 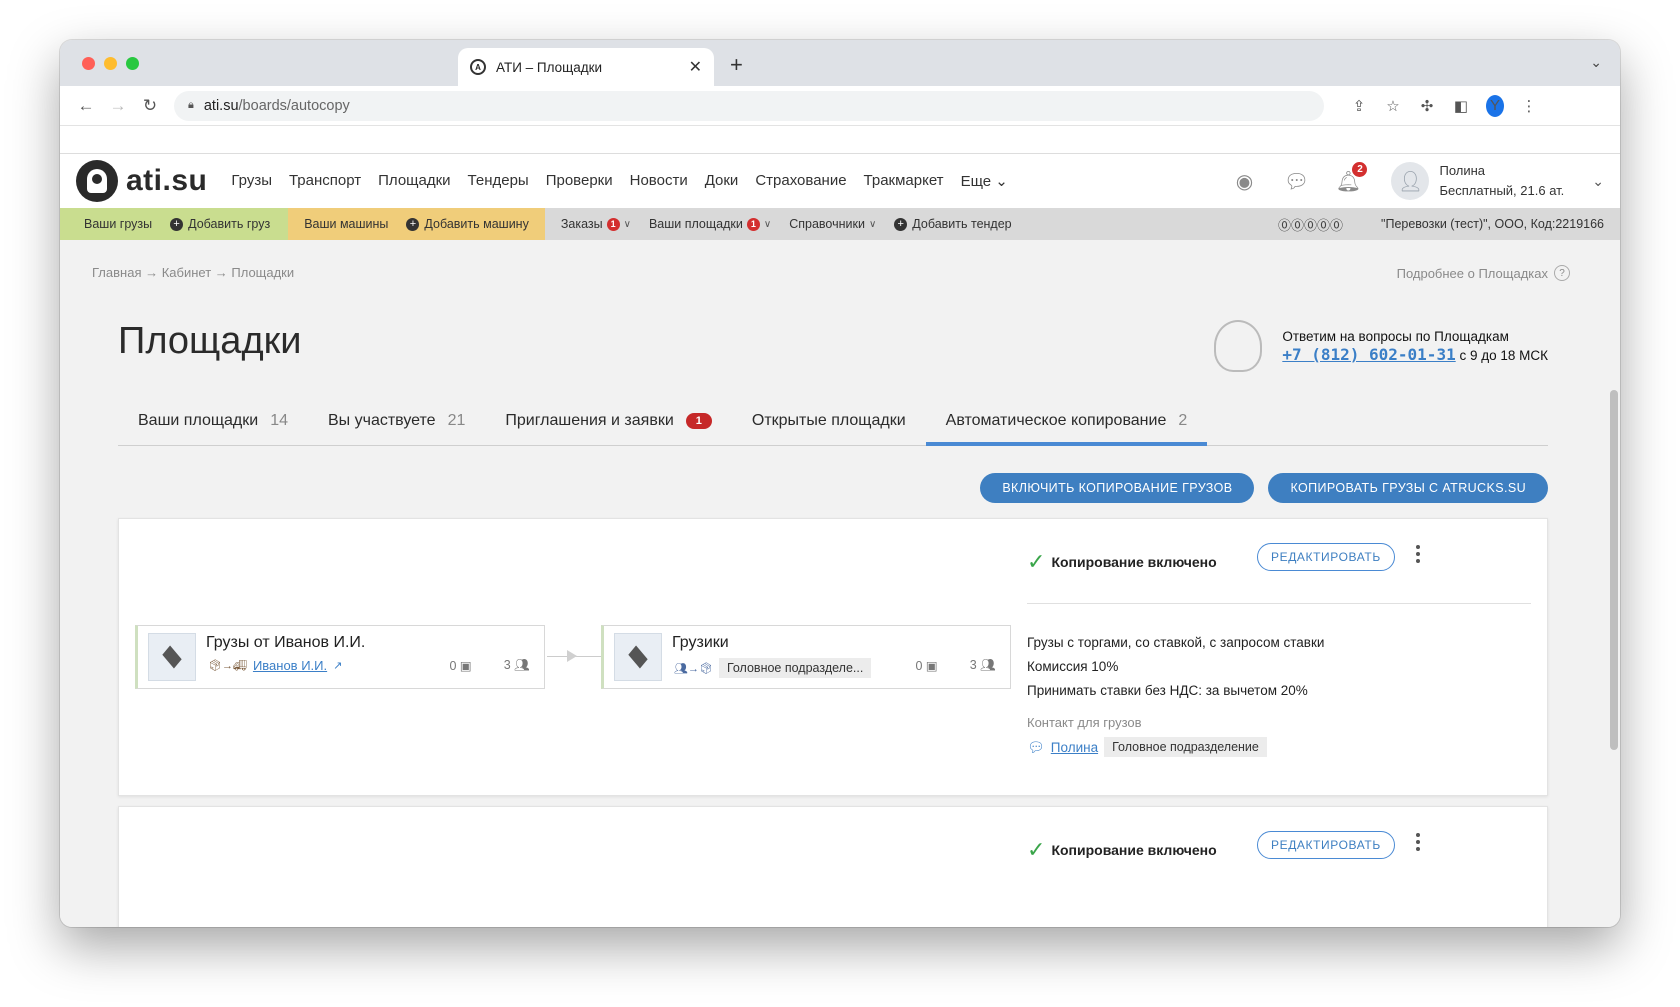 I want to click on copy-from-atrucks-button: КОПИРОВАТЬ ГРУЗЫ С ATRUCKS.SU, so click(x=1408, y=488).